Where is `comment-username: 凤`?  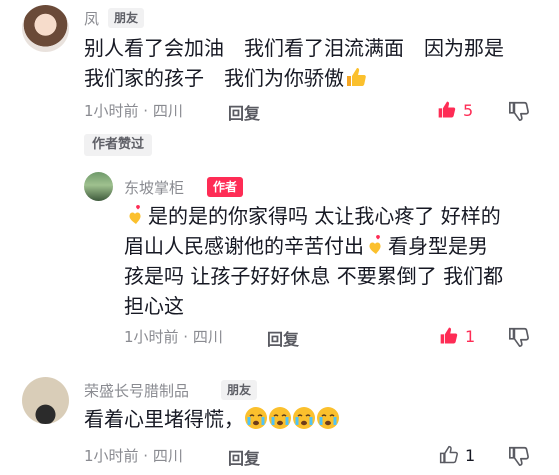
comment-username: 凤 is located at coordinates (91, 18).